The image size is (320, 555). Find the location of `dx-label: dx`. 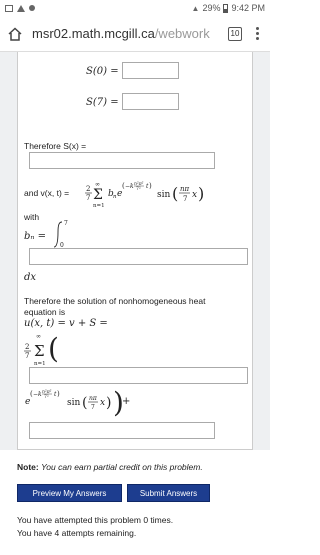

dx-label: dx is located at coordinates (30, 277).